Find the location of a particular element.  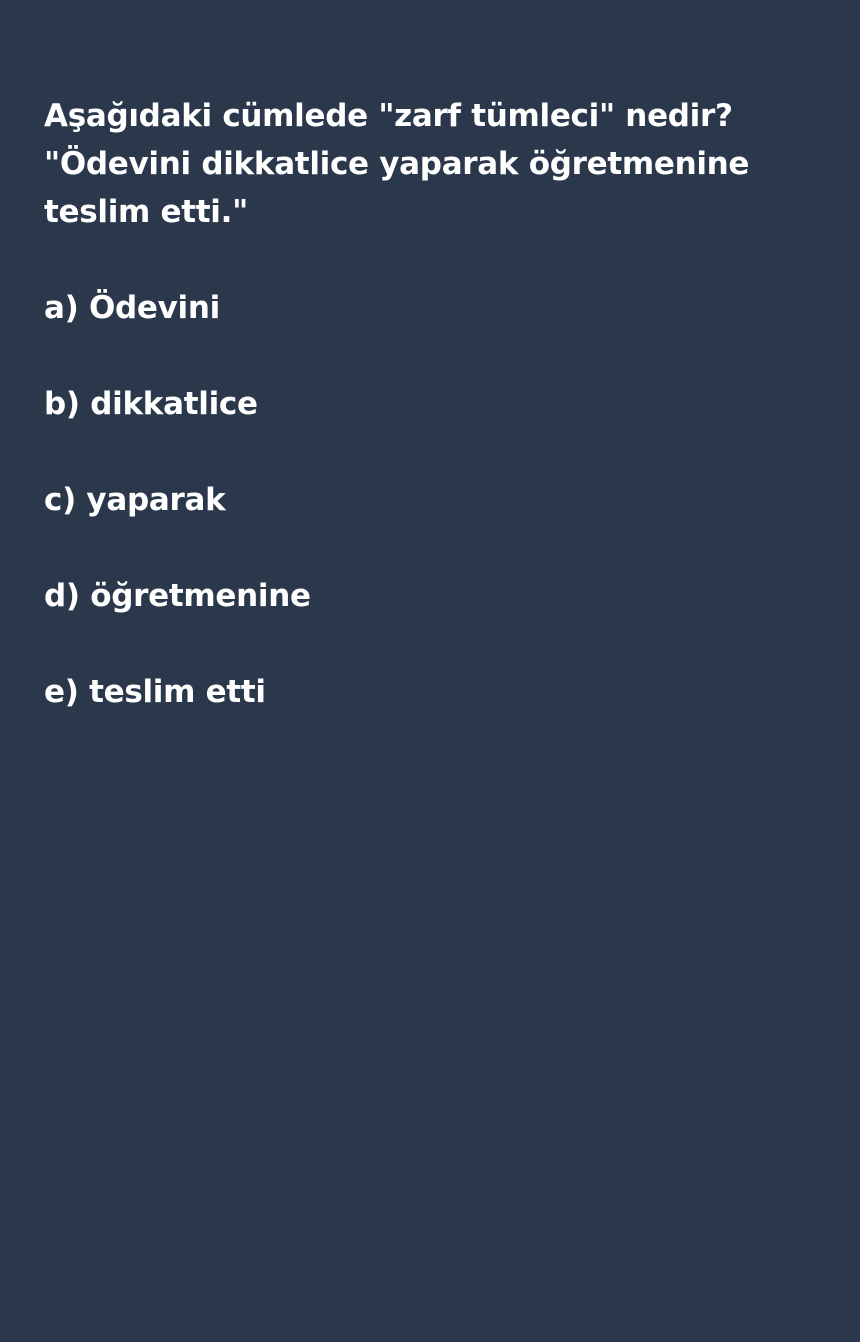

option-d: d) öğretmenine is located at coordinates (430, 596).